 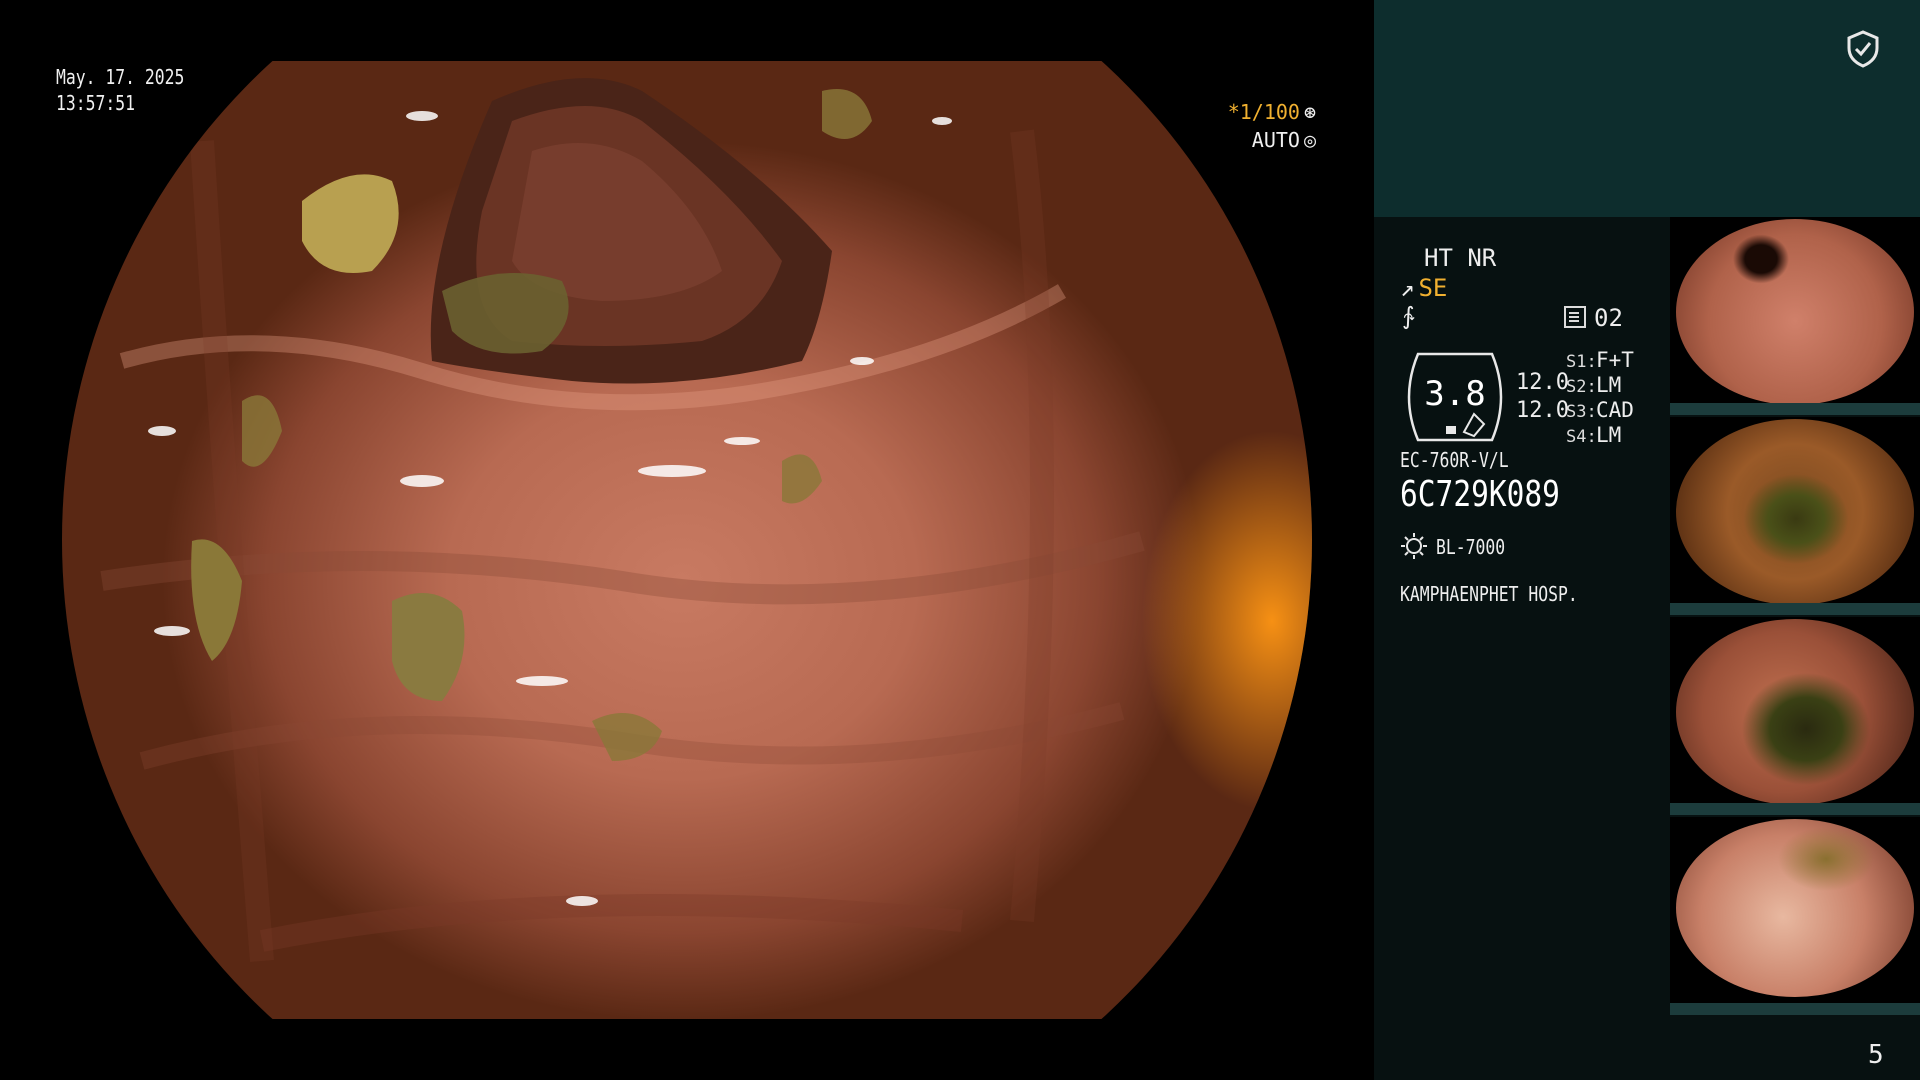 What do you see at coordinates (1263, 112) in the screenshot?
I see `shutter-speed: *1/100` at bounding box center [1263, 112].